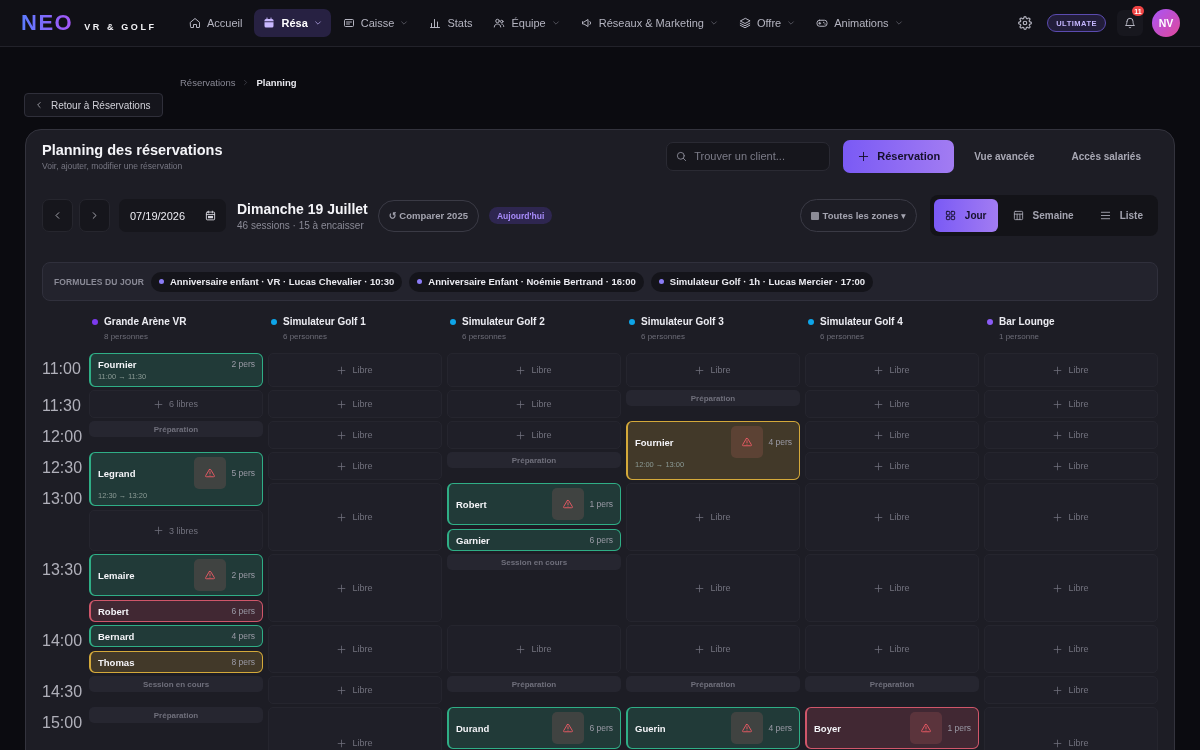 The height and width of the screenshot is (750, 1200). I want to click on view-tab: Liste, so click(1121, 215).